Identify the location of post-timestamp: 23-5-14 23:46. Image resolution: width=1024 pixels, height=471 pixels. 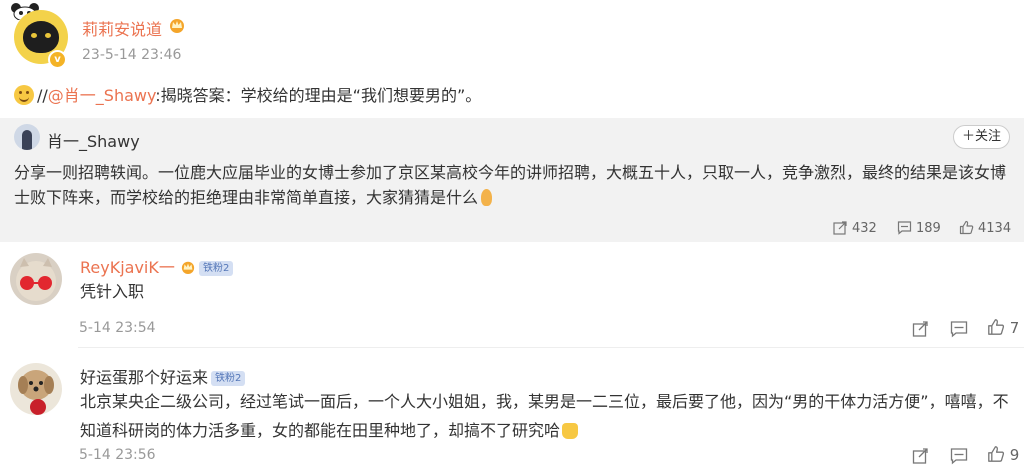
(131, 55).